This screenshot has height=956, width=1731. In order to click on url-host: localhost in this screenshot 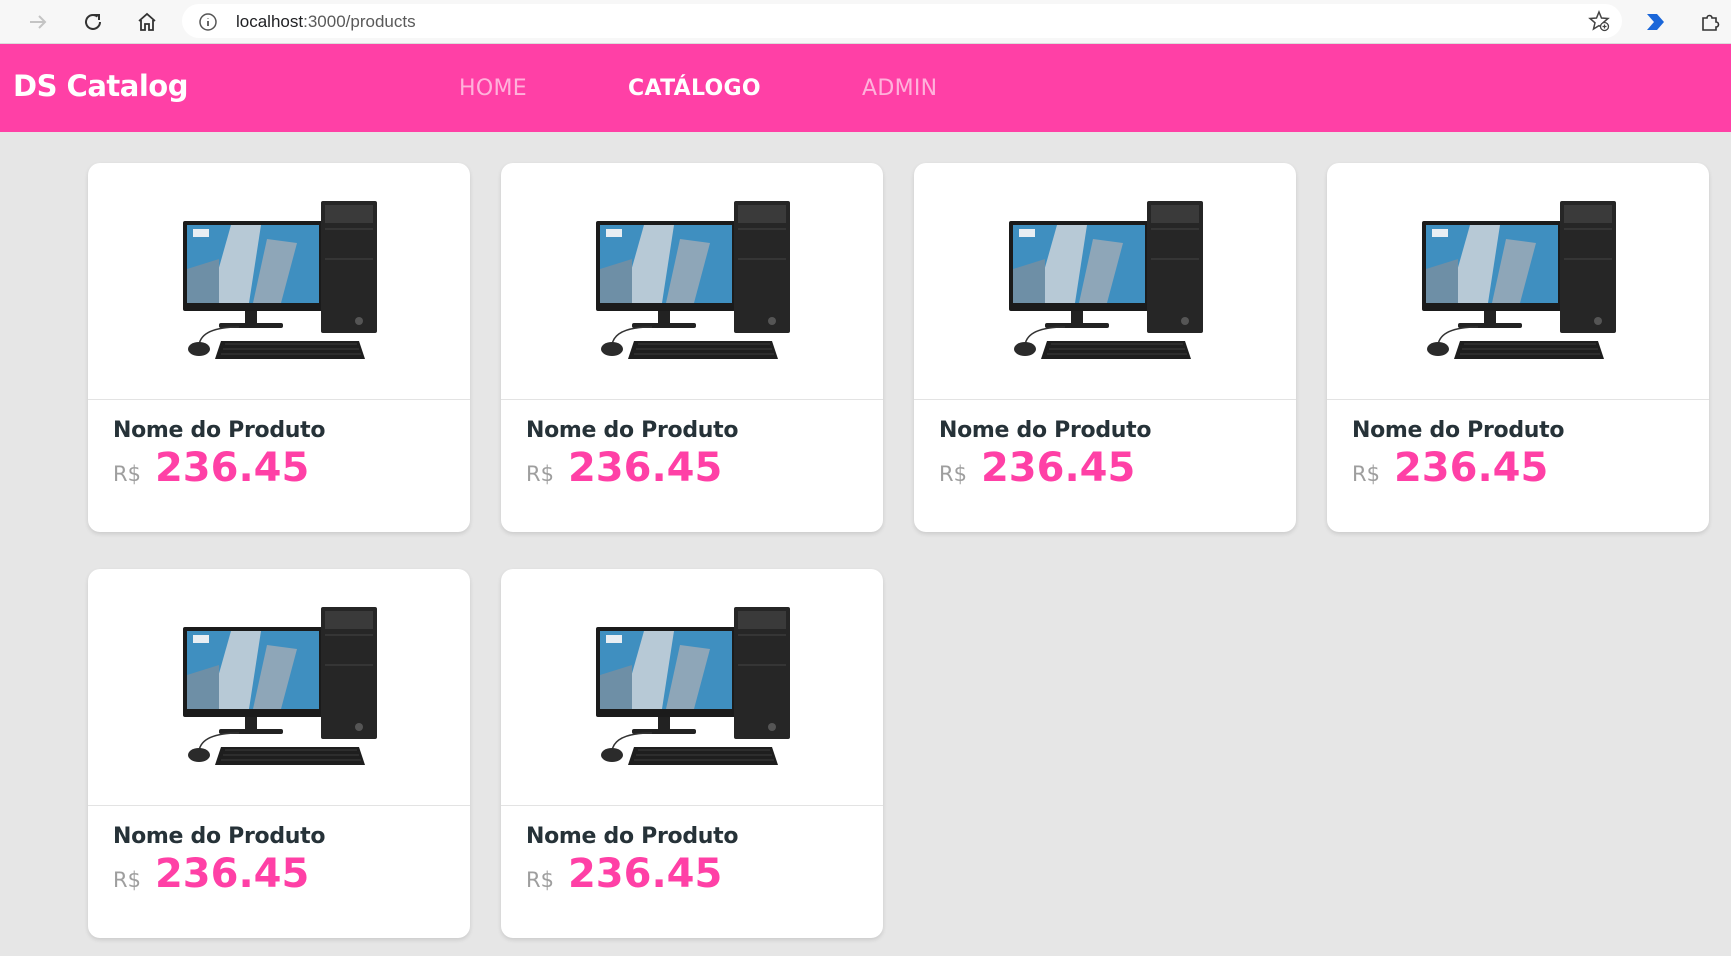, I will do `click(270, 21)`.